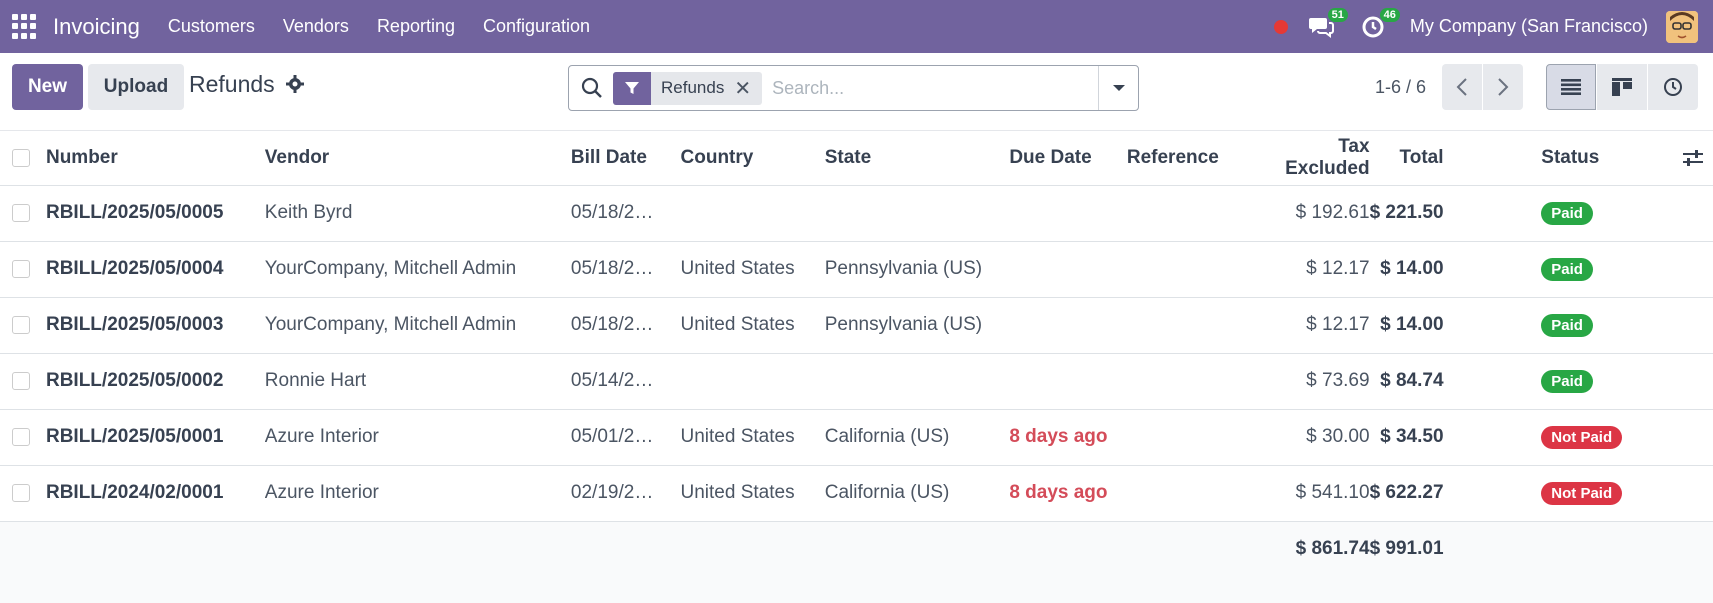  Describe the element at coordinates (1406, 549) in the screenshot. I see `total-amount: $ 991.01` at that location.